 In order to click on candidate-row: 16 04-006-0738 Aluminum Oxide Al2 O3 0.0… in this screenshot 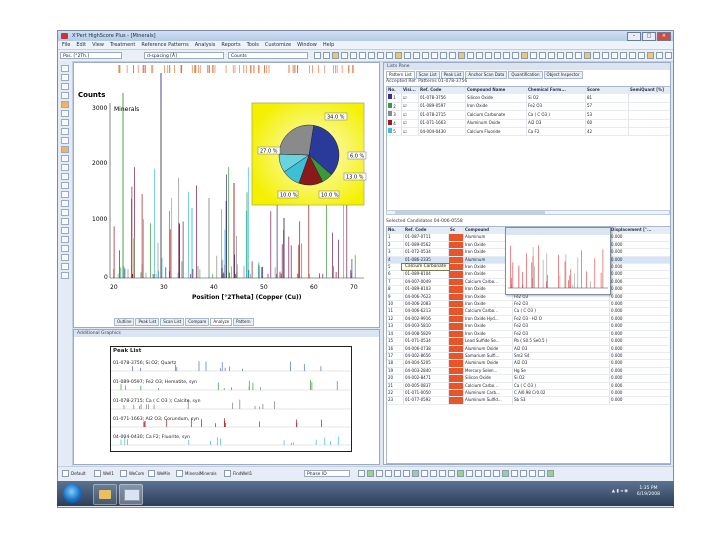, I will do `click(528, 349)`.